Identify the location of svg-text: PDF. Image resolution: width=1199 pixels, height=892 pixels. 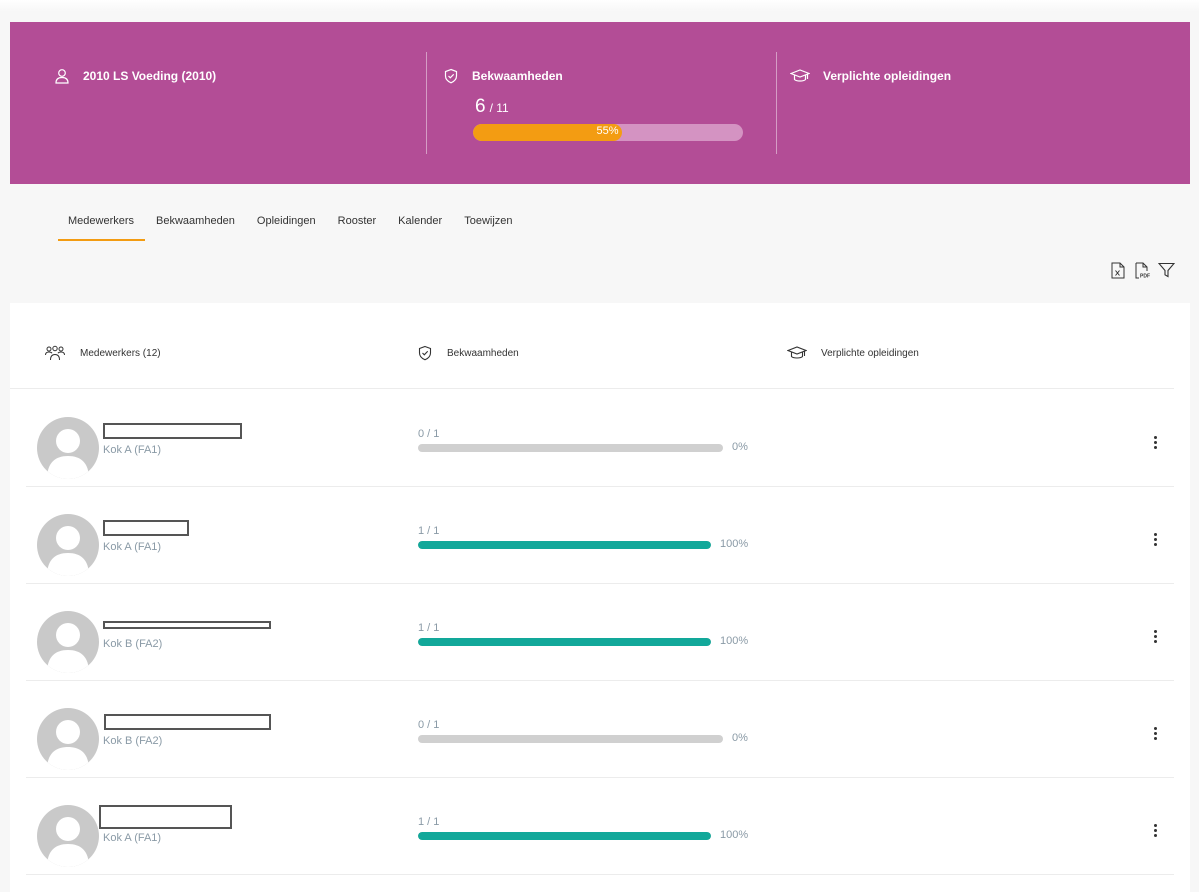
(1145, 276).